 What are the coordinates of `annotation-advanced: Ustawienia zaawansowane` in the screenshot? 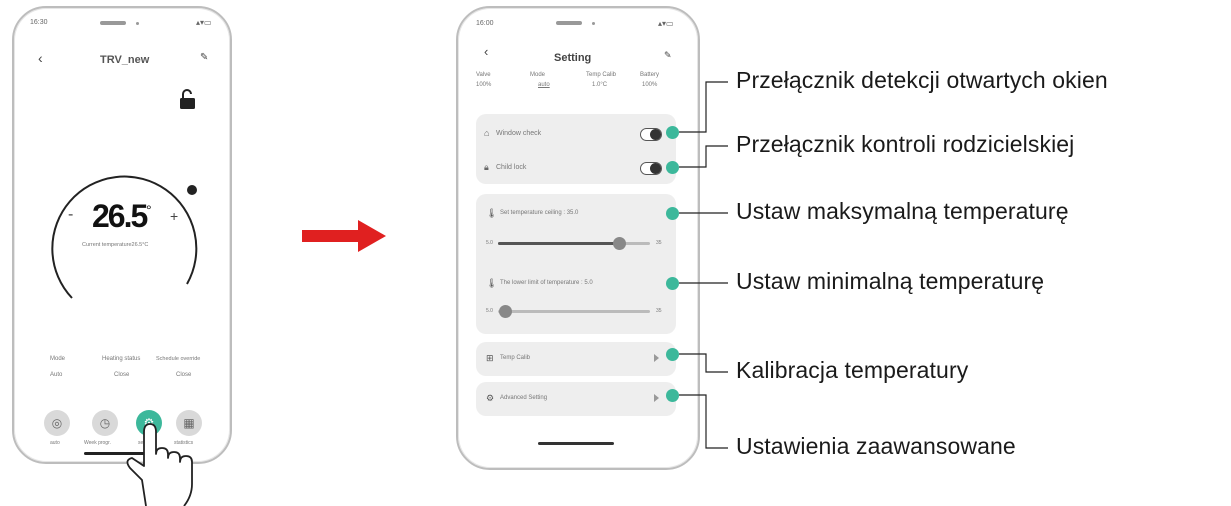 It's located at (876, 446).